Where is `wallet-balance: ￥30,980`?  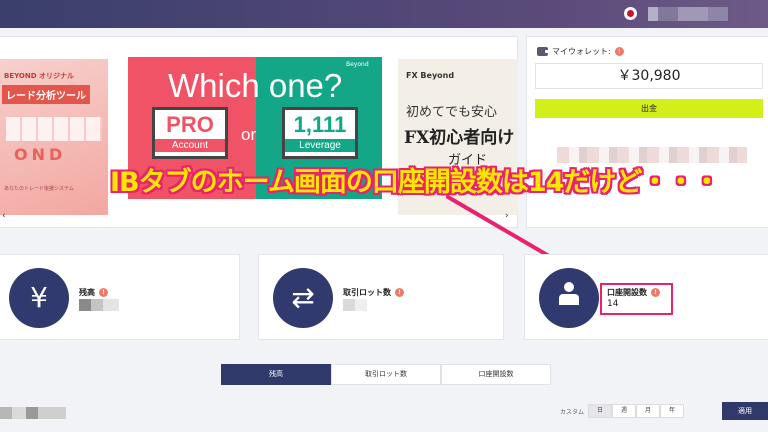
wallet-balance: ￥30,980 is located at coordinates (649, 76).